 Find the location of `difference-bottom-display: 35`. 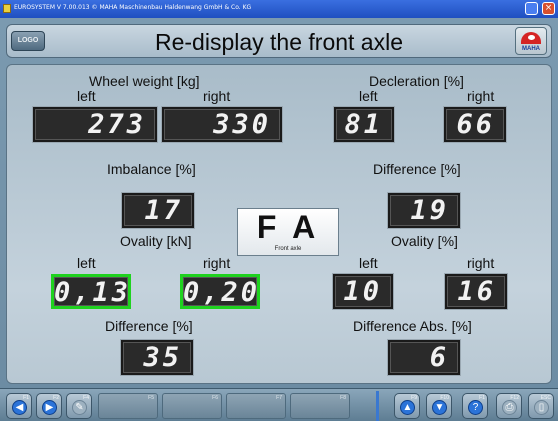

difference-bottom-display: 35 is located at coordinates (157, 357).